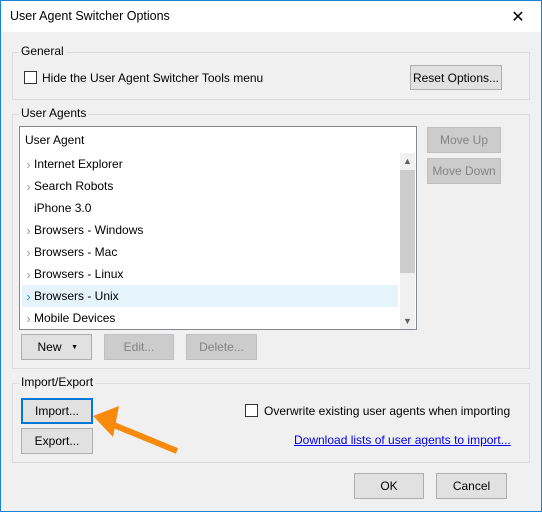 The height and width of the screenshot is (512, 542). I want to click on tree-item: › Mobile Devices, so click(210, 318).